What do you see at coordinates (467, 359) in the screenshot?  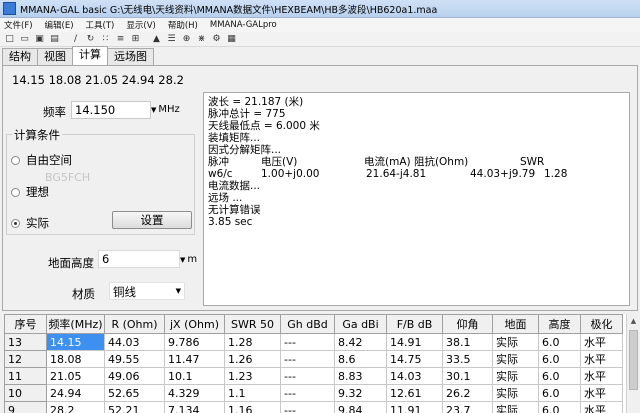 I see `table-cell: 33.5` at bounding box center [467, 359].